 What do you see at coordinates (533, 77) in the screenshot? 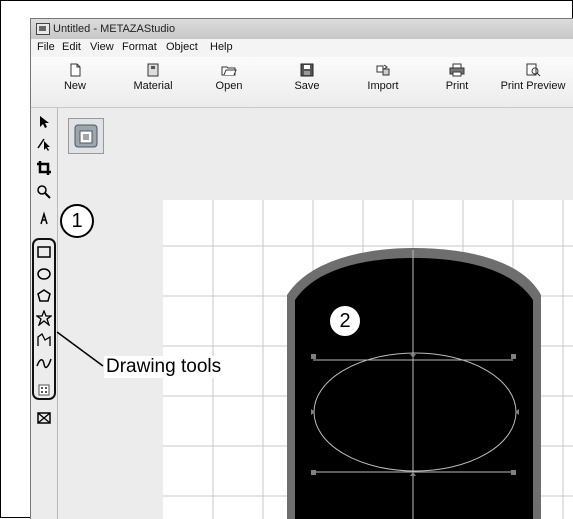
I see `print-preview-button: Print Preview` at bounding box center [533, 77].